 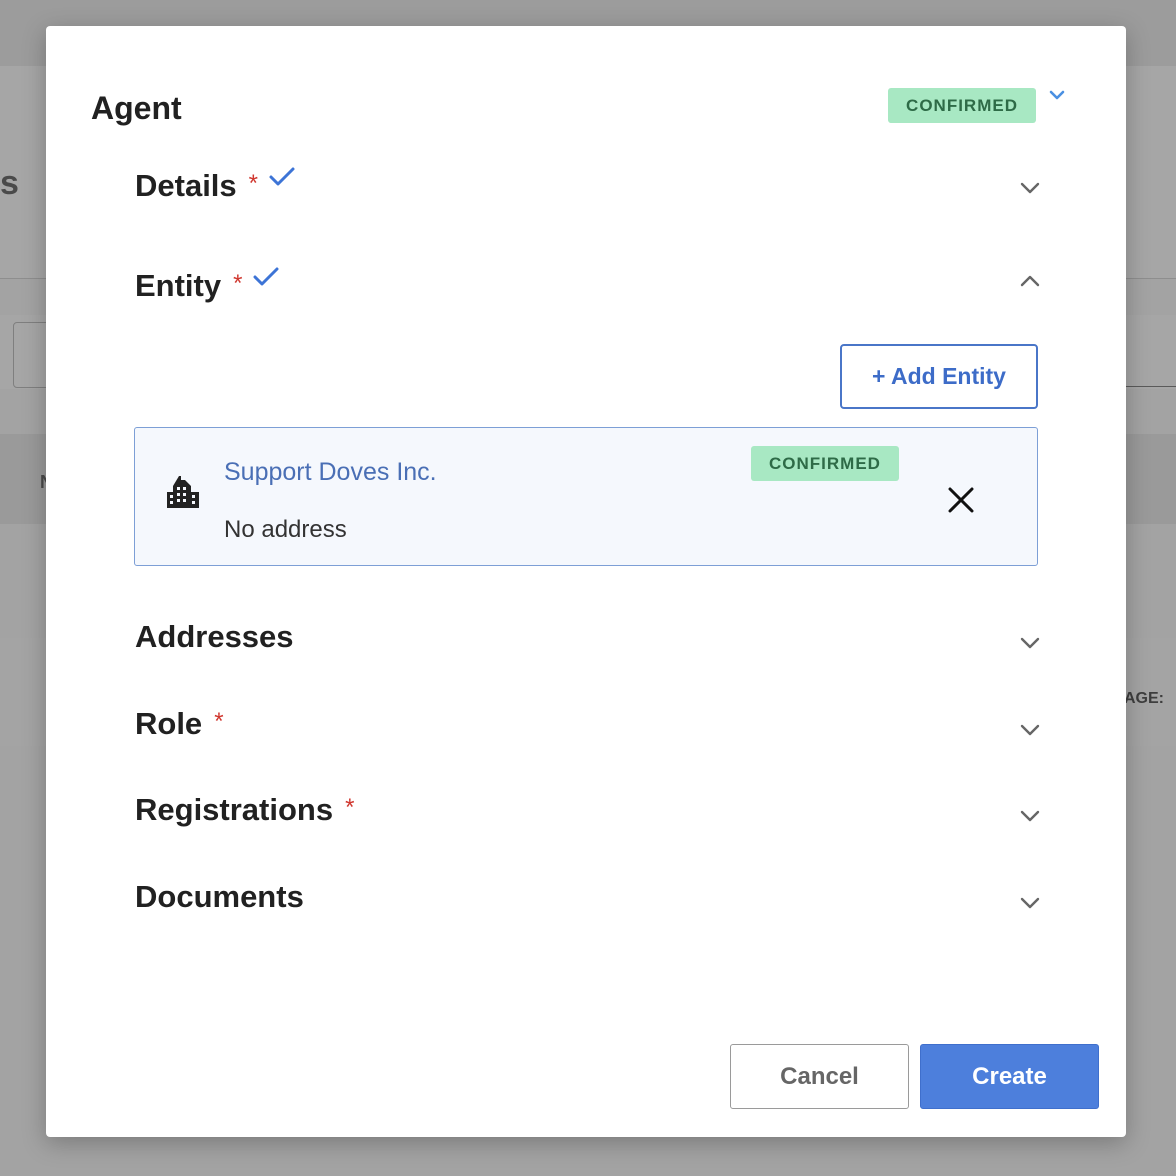 What do you see at coordinates (588, 810) in the screenshot?
I see `section-registrations: Registrations *` at bounding box center [588, 810].